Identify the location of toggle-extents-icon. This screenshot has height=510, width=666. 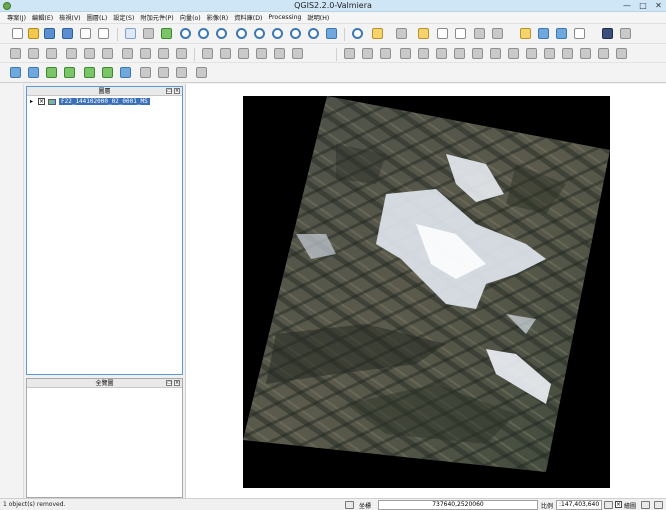
(349, 505).